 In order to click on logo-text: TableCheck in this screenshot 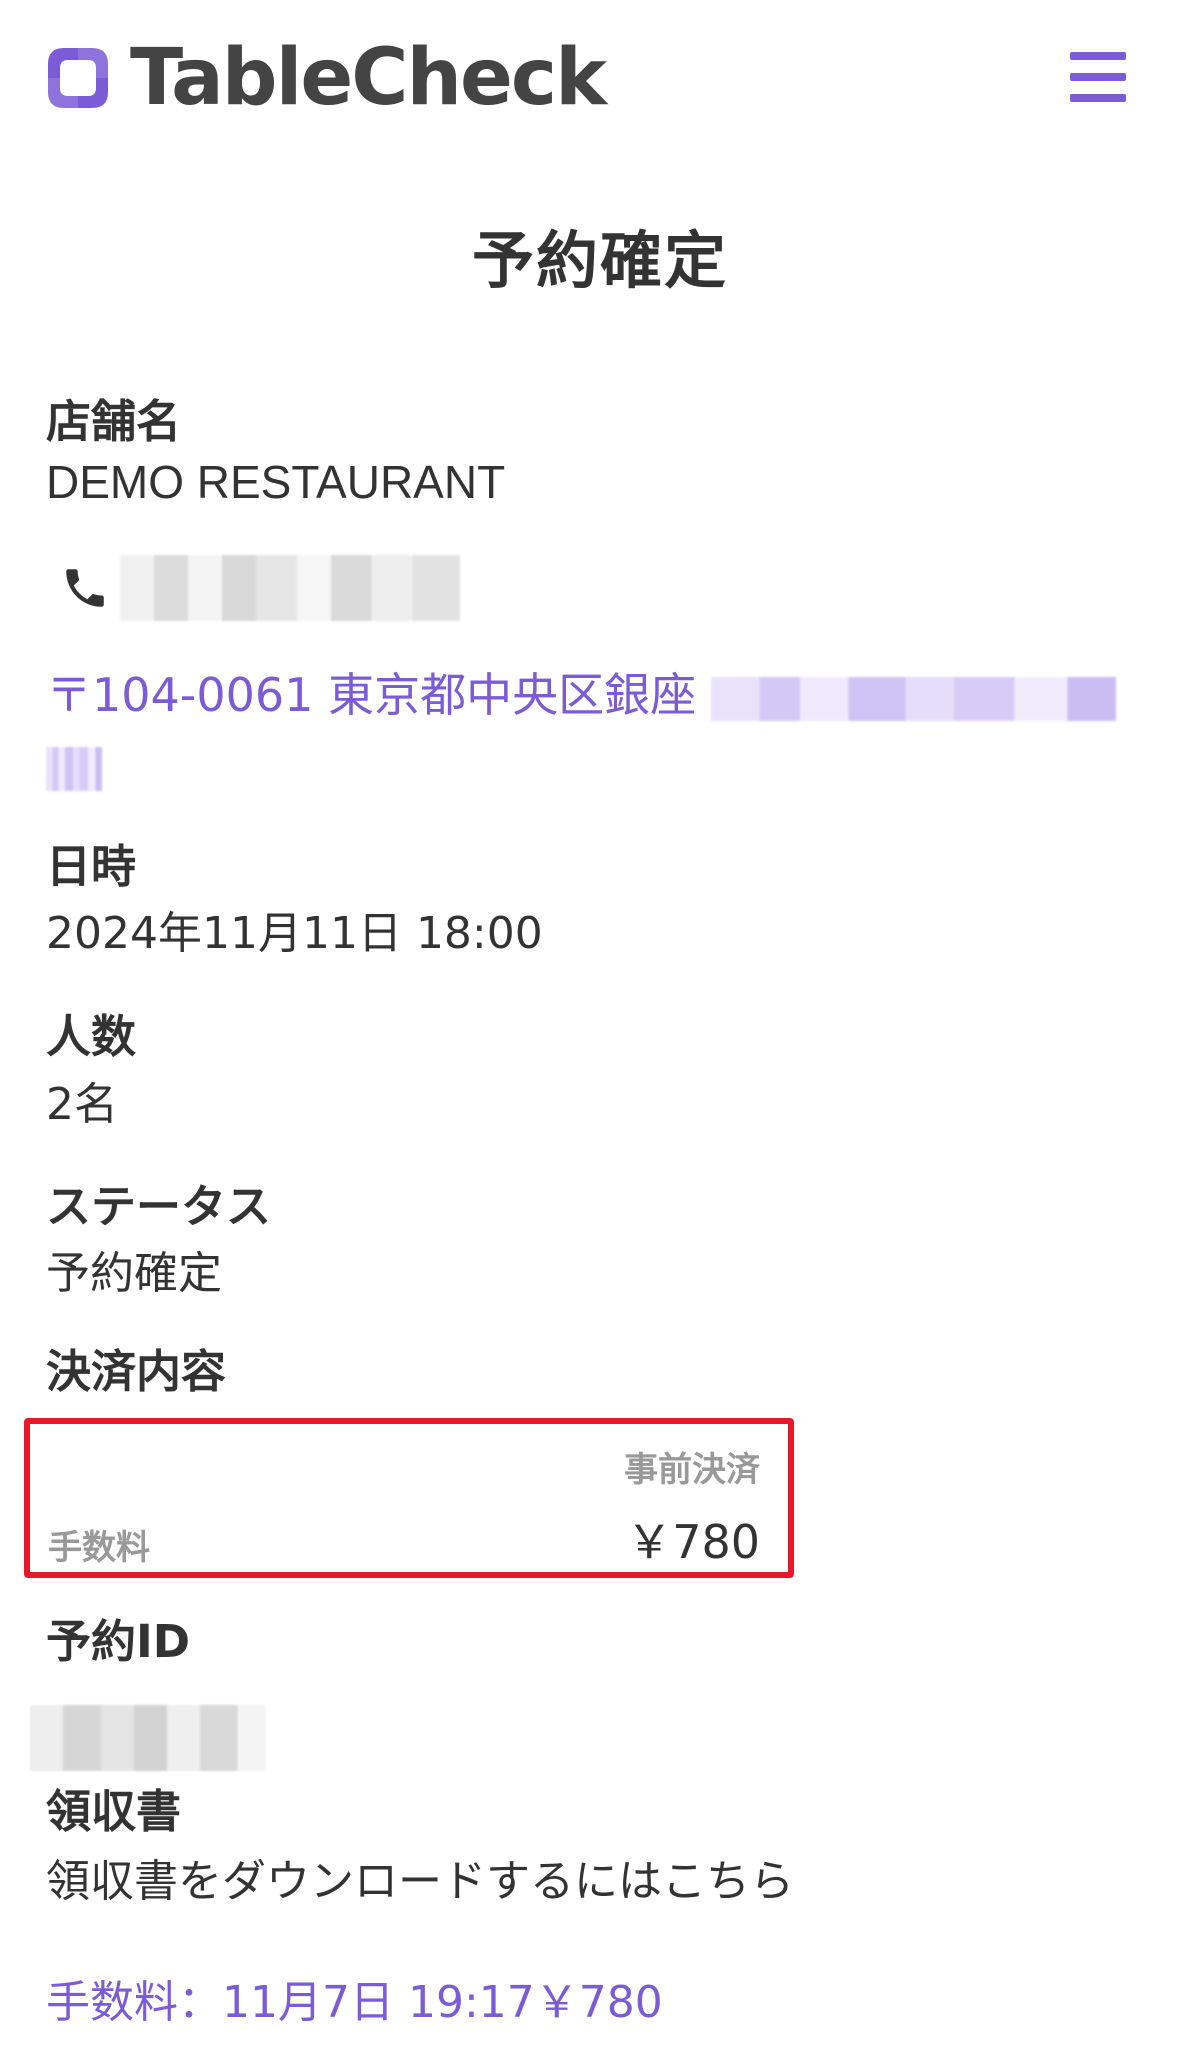, I will do `click(368, 78)`.